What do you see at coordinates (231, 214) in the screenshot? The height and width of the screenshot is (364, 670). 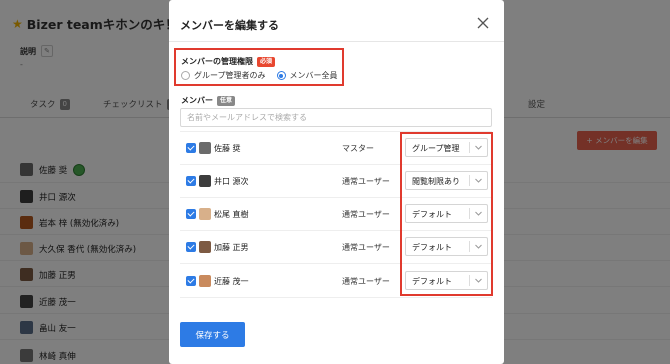 I see `member-name: 松尾 直樹` at bounding box center [231, 214].